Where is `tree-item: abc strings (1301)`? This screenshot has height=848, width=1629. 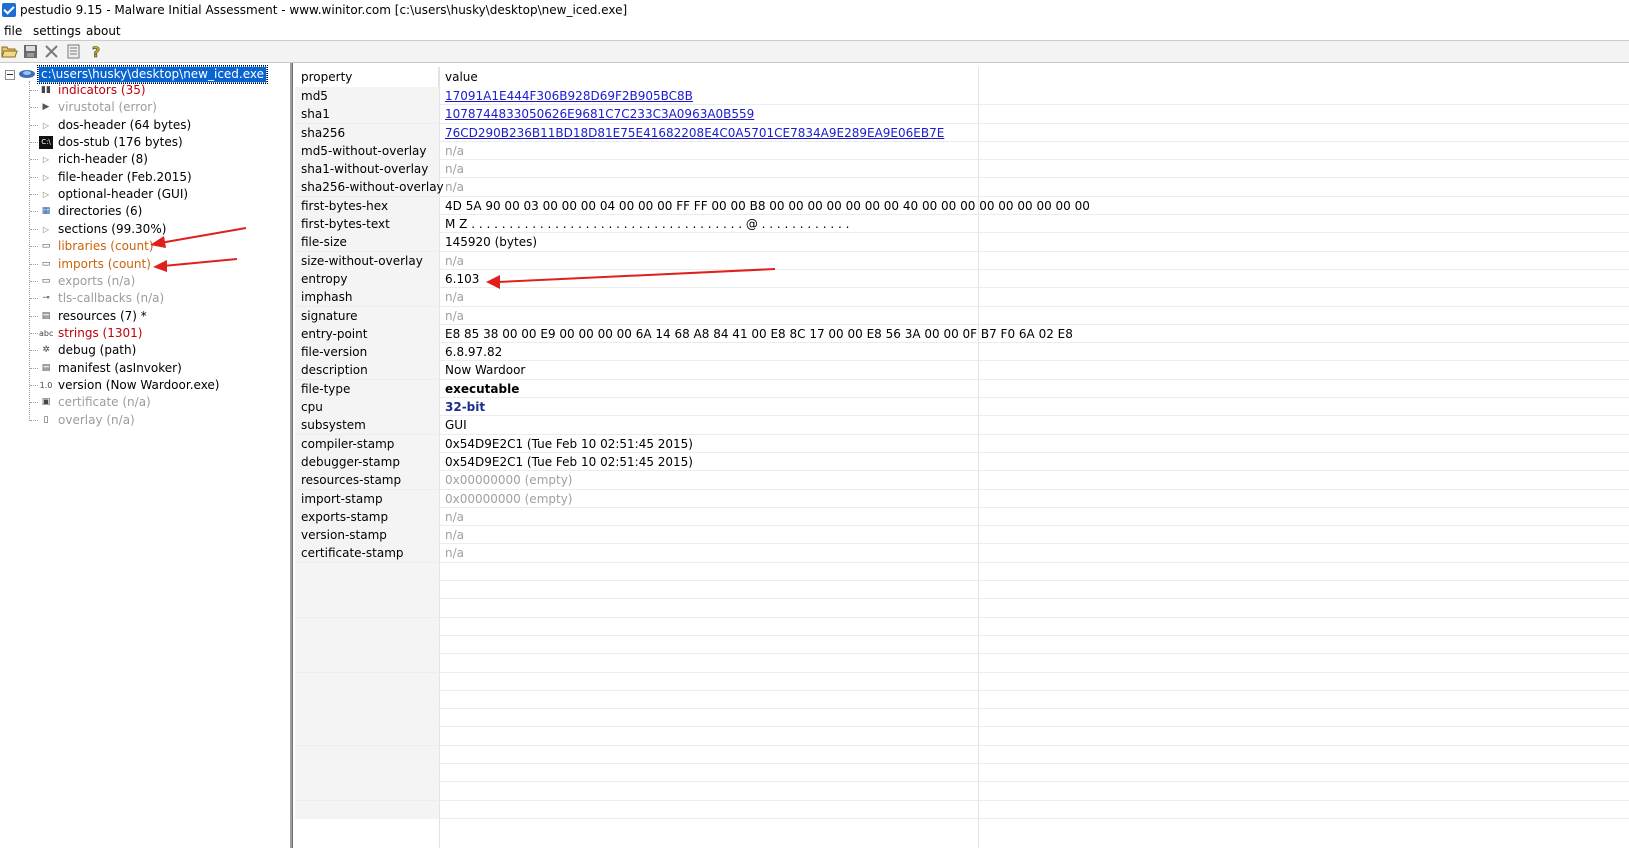
tree-item: abc strings (1301) is located at coordinates (145, 333).